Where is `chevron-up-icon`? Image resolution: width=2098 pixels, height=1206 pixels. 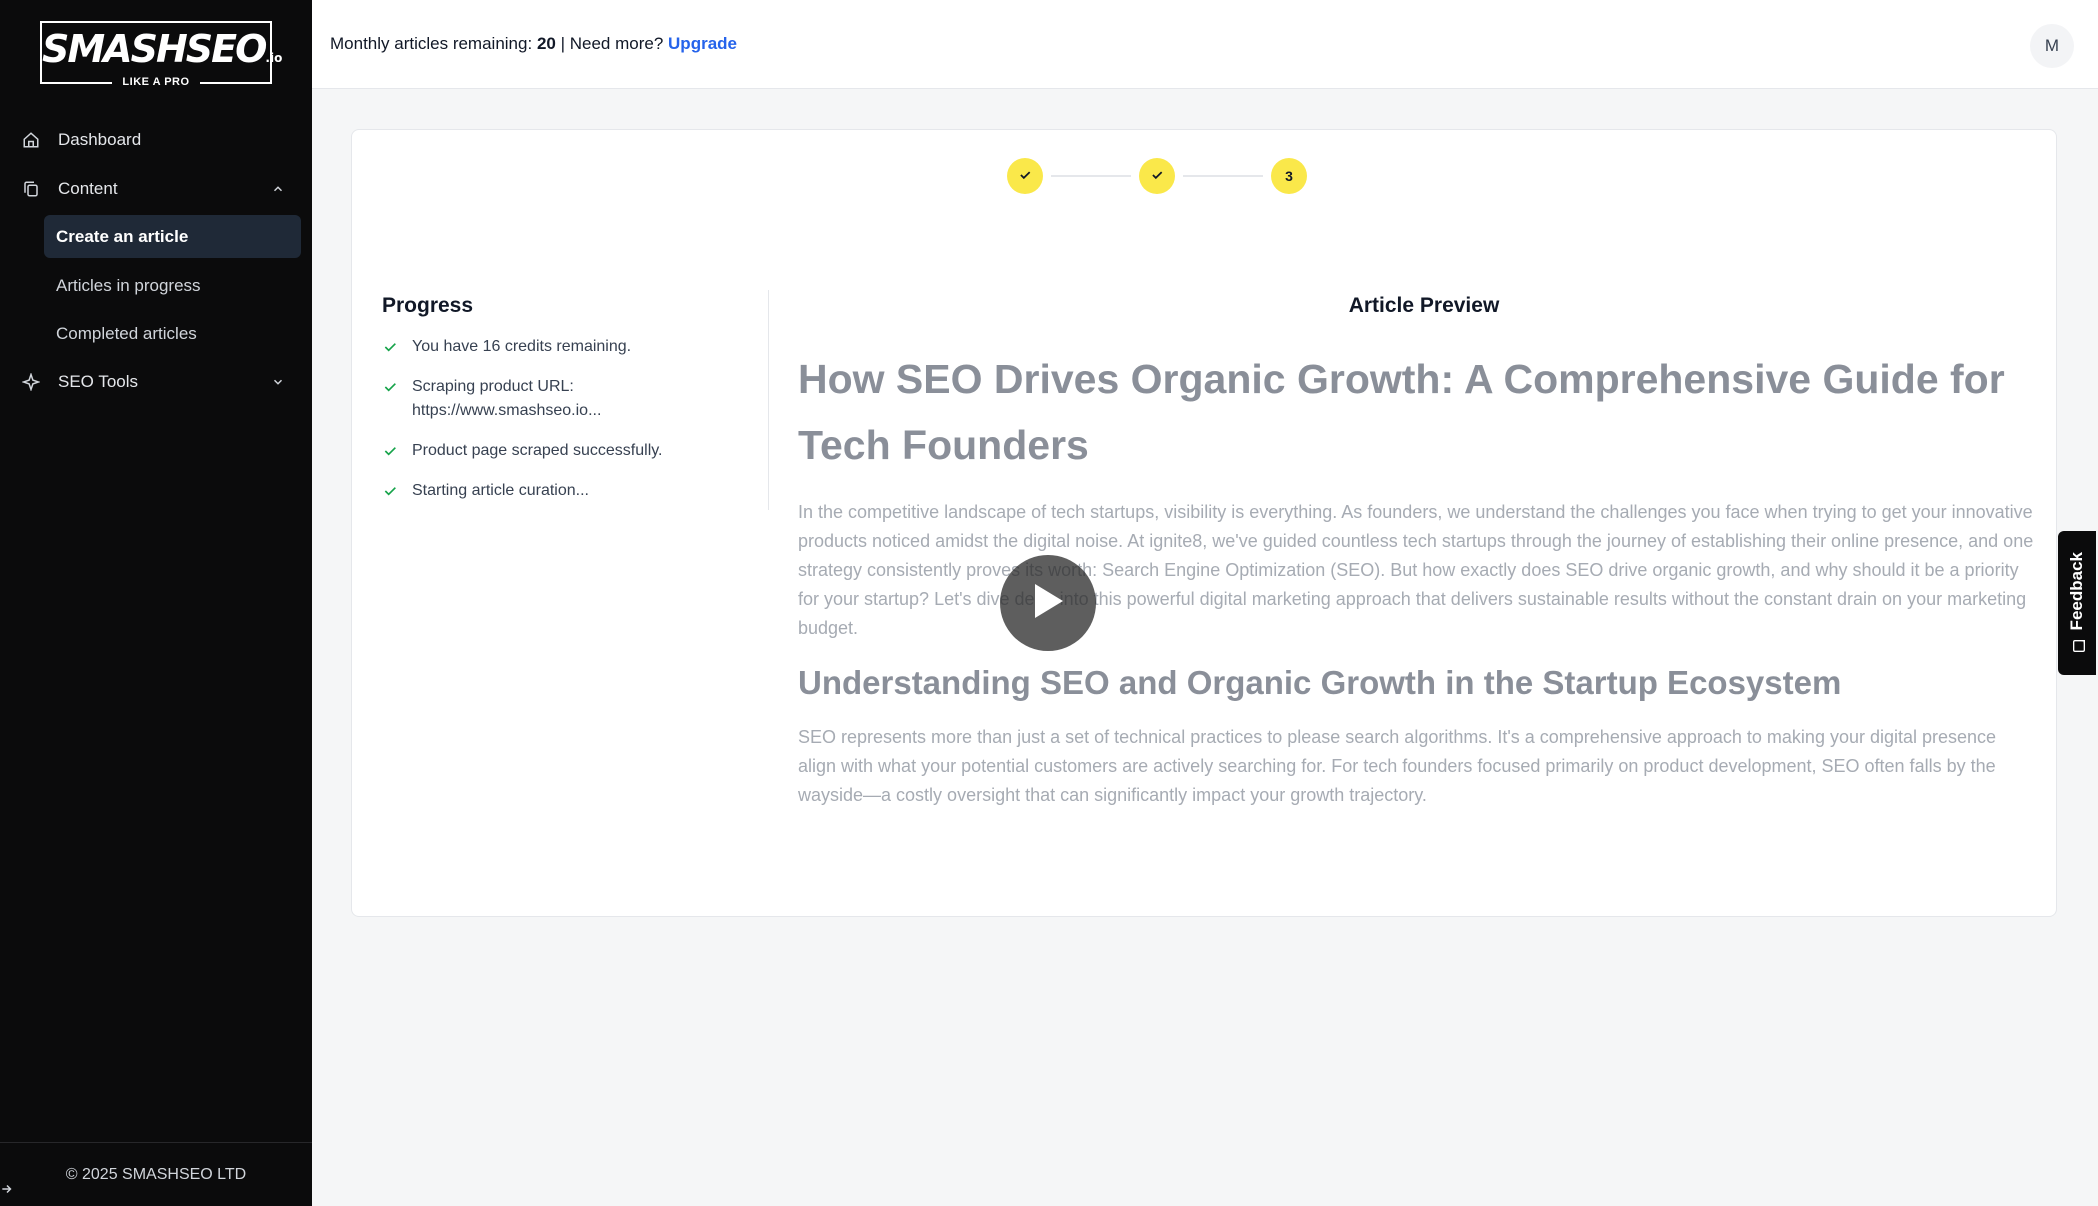
chevron-up-icon is located at coordinates (278, 189).